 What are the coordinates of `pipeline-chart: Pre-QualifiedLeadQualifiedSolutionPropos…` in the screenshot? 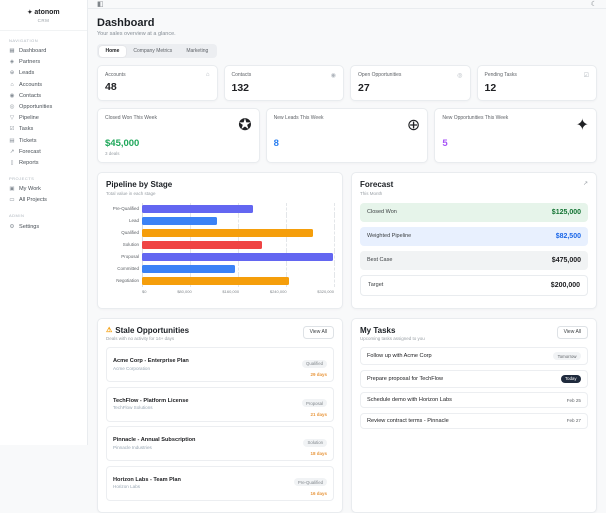 It's located at (220, 248).